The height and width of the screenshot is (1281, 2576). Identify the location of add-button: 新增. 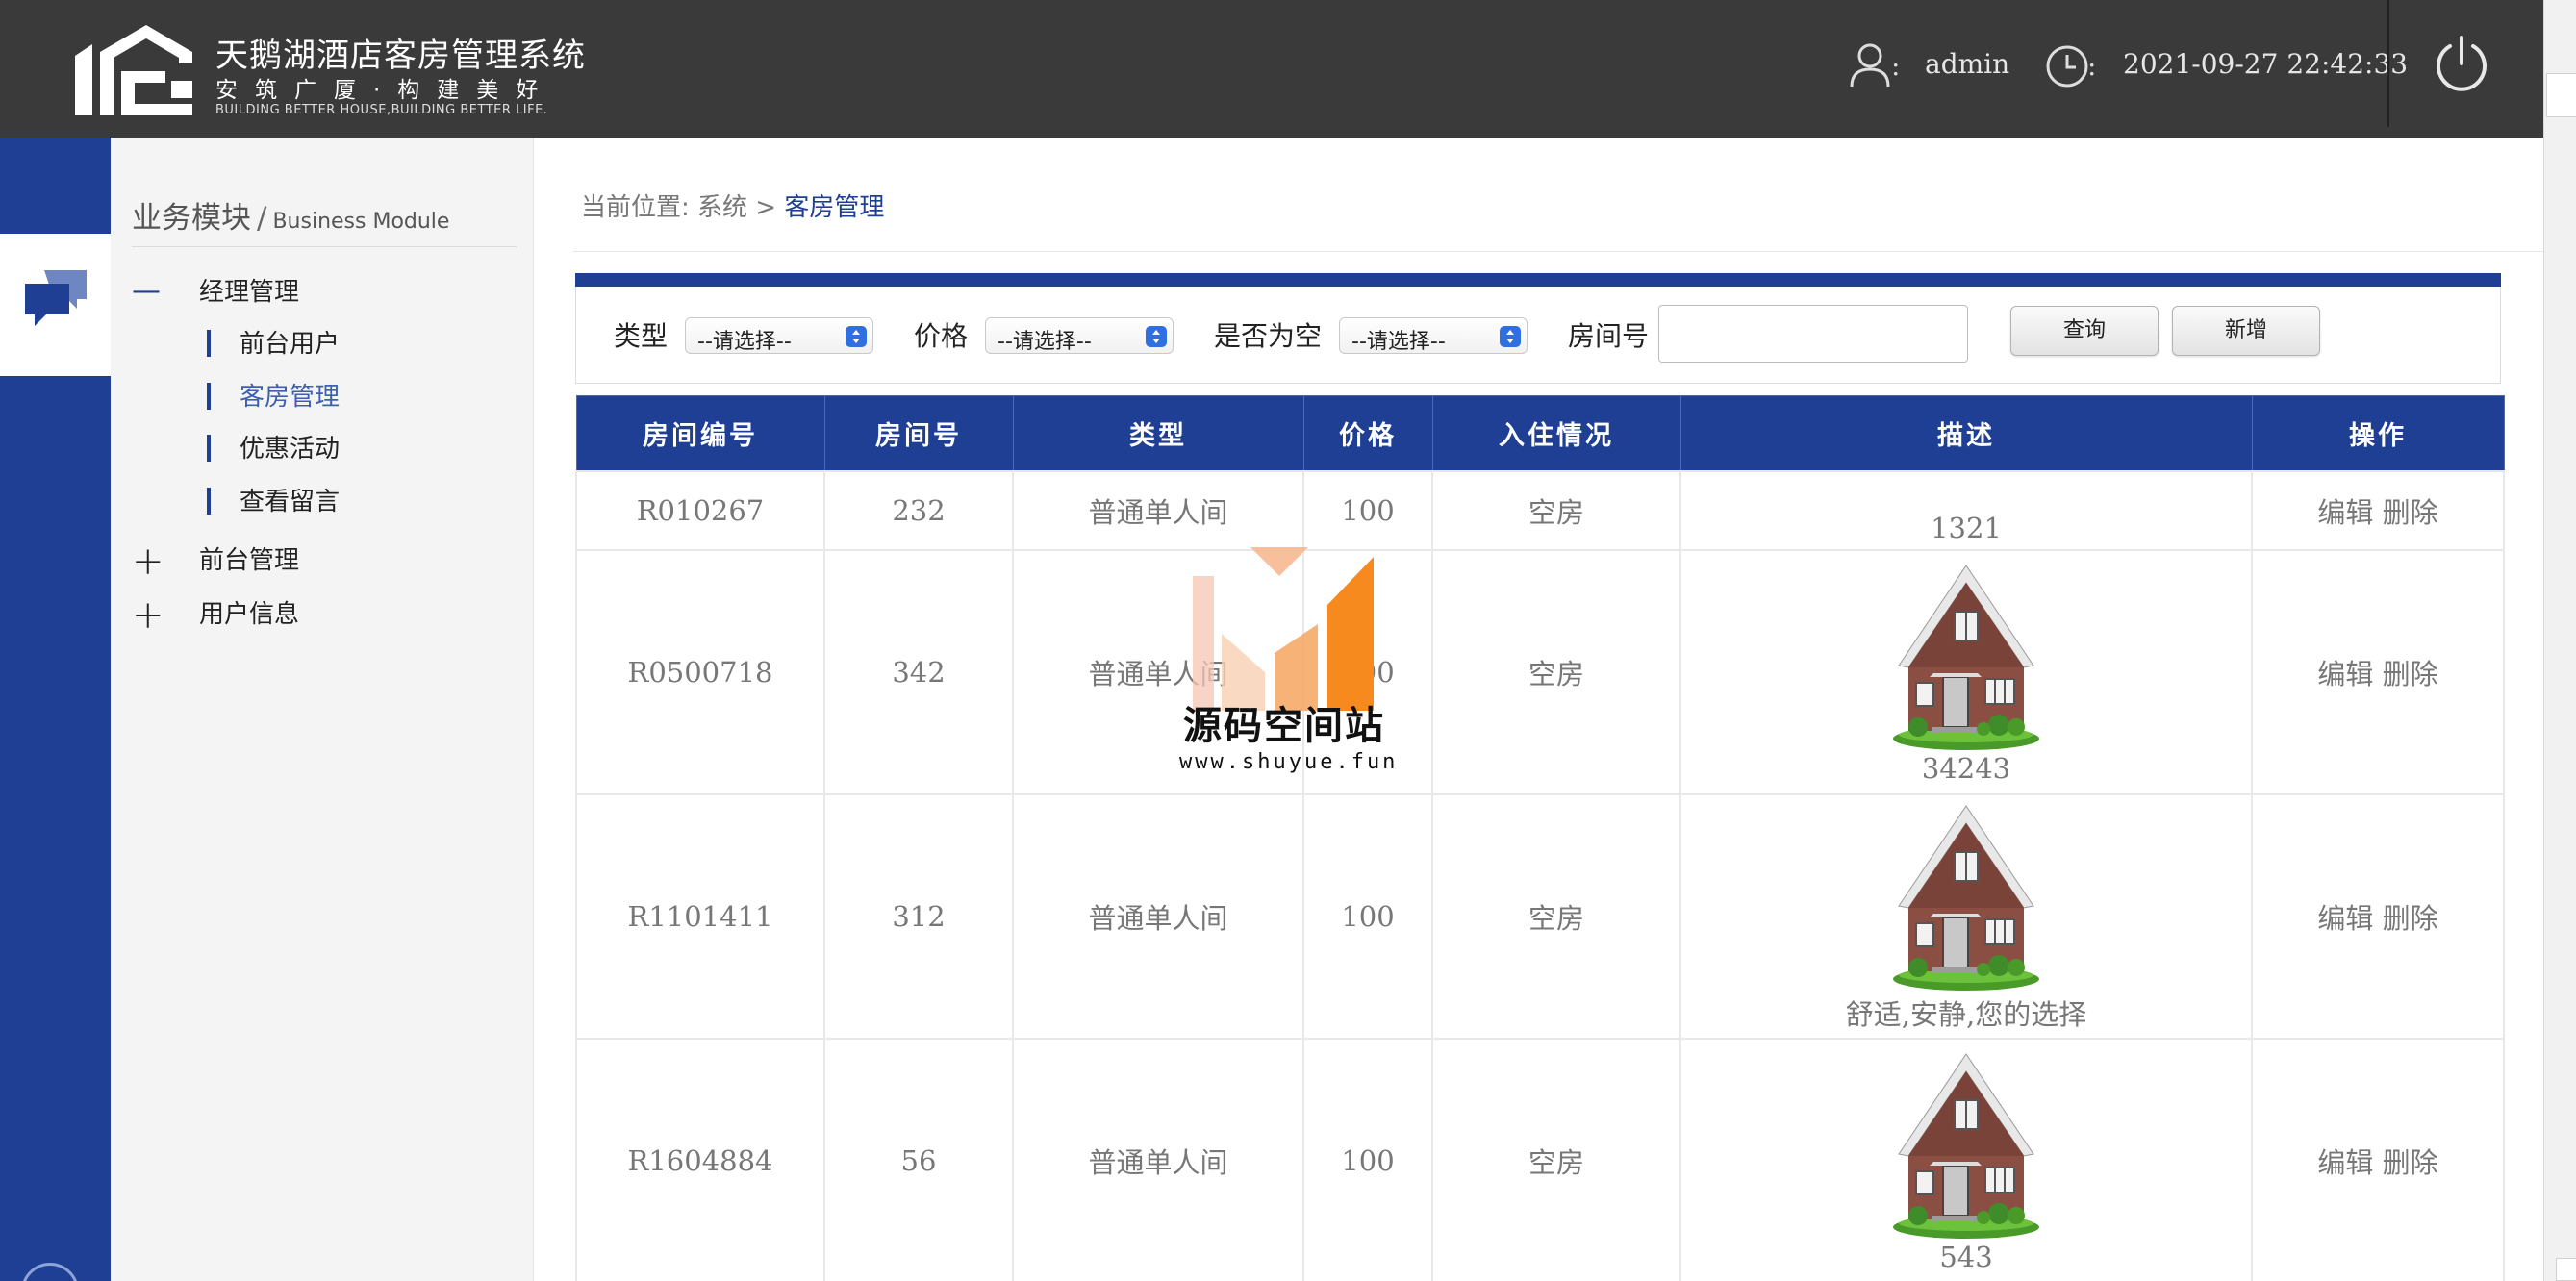
(2246, 331).